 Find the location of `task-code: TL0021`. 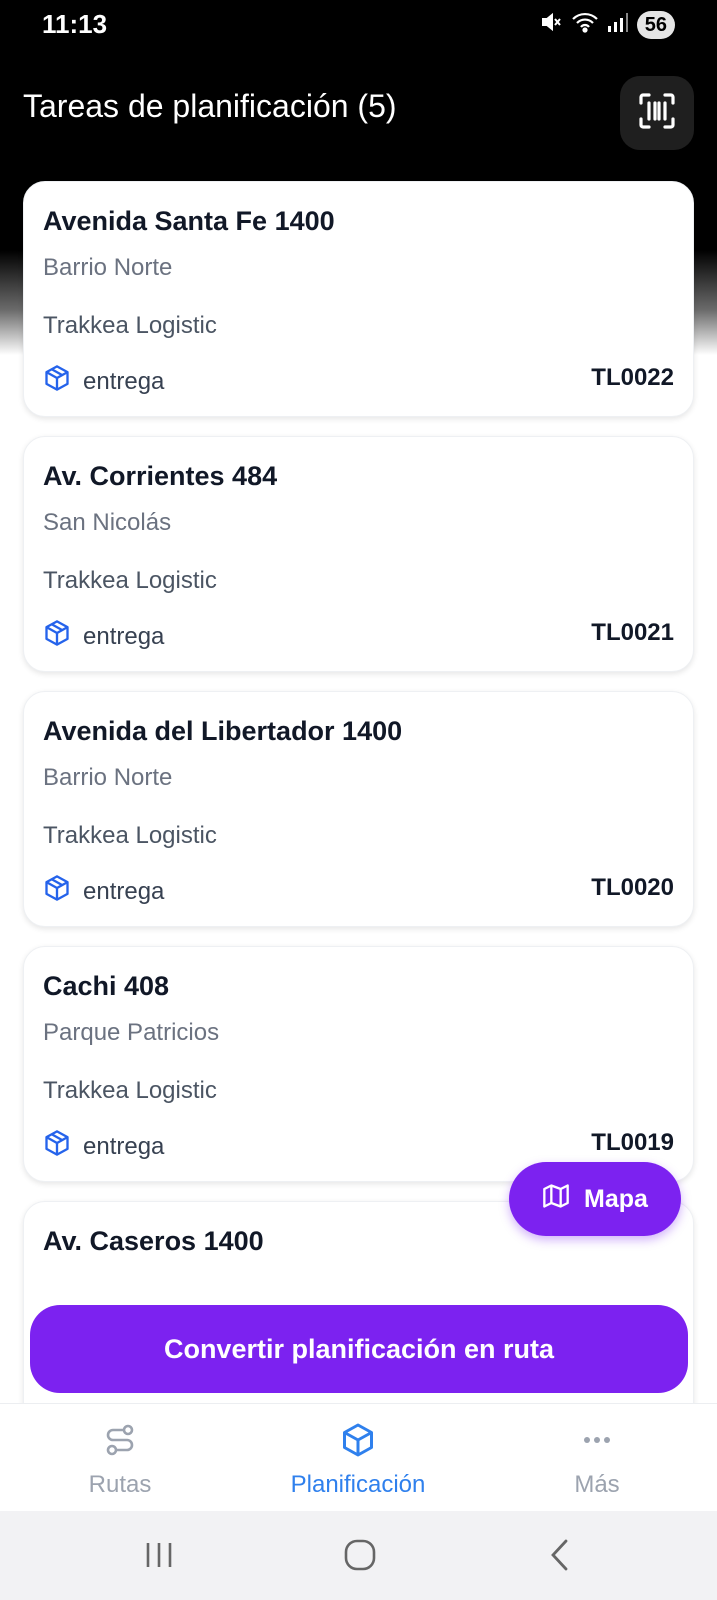

task-code: TL0021 is located at coordinates (632, 632).